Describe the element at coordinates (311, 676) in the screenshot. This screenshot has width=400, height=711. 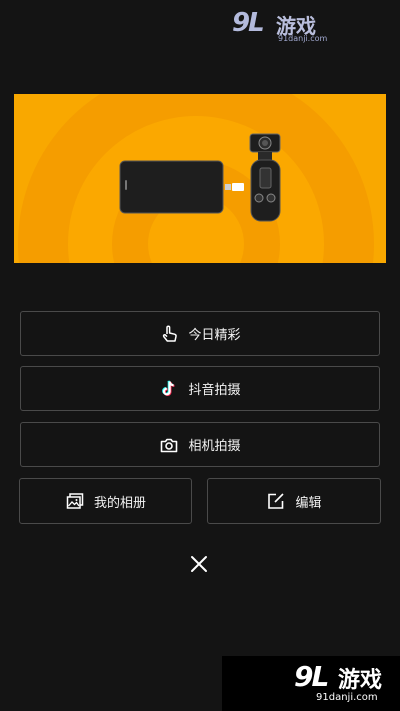
I see `watermark-bottom-logo: 9L` at that location.